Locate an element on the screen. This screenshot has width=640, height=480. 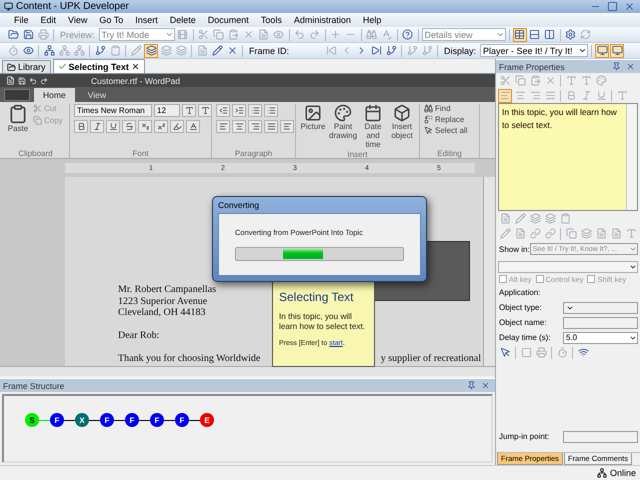
align-left-icon is located at coordinates (223, 126).